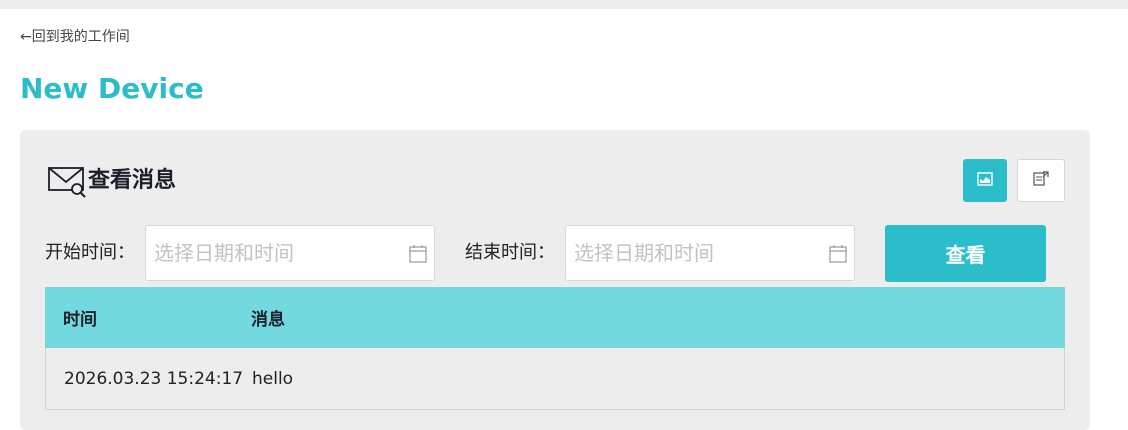 Image resolution: width=1128 pixels, height=430 pixels. I want to click on panel-header: 查看消息, so click(112, 181).